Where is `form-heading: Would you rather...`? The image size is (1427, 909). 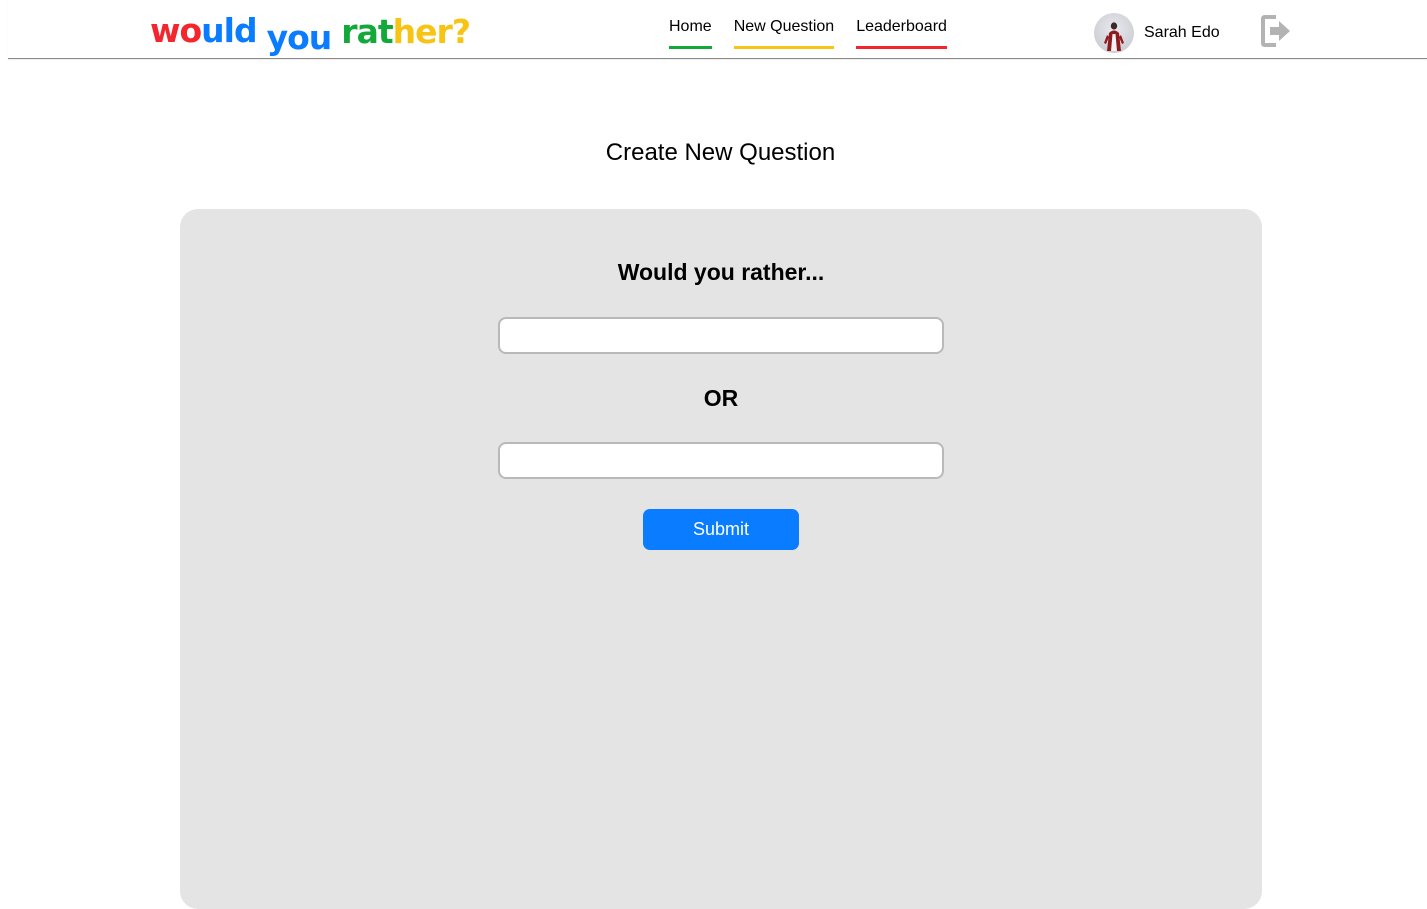 form-heading: Would you rather... is located at coordinates (721, 272).